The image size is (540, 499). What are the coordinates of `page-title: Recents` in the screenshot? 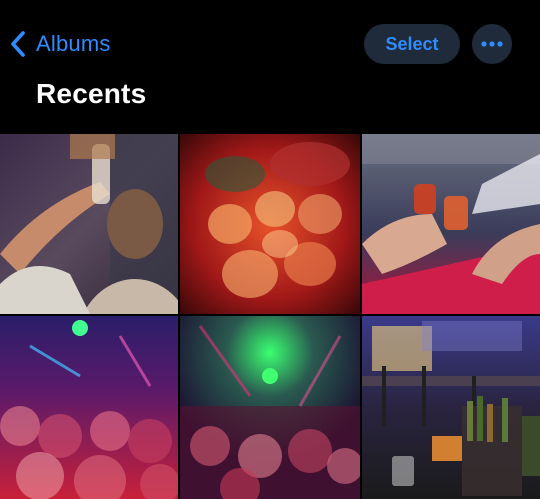 It's located at (91, 93).